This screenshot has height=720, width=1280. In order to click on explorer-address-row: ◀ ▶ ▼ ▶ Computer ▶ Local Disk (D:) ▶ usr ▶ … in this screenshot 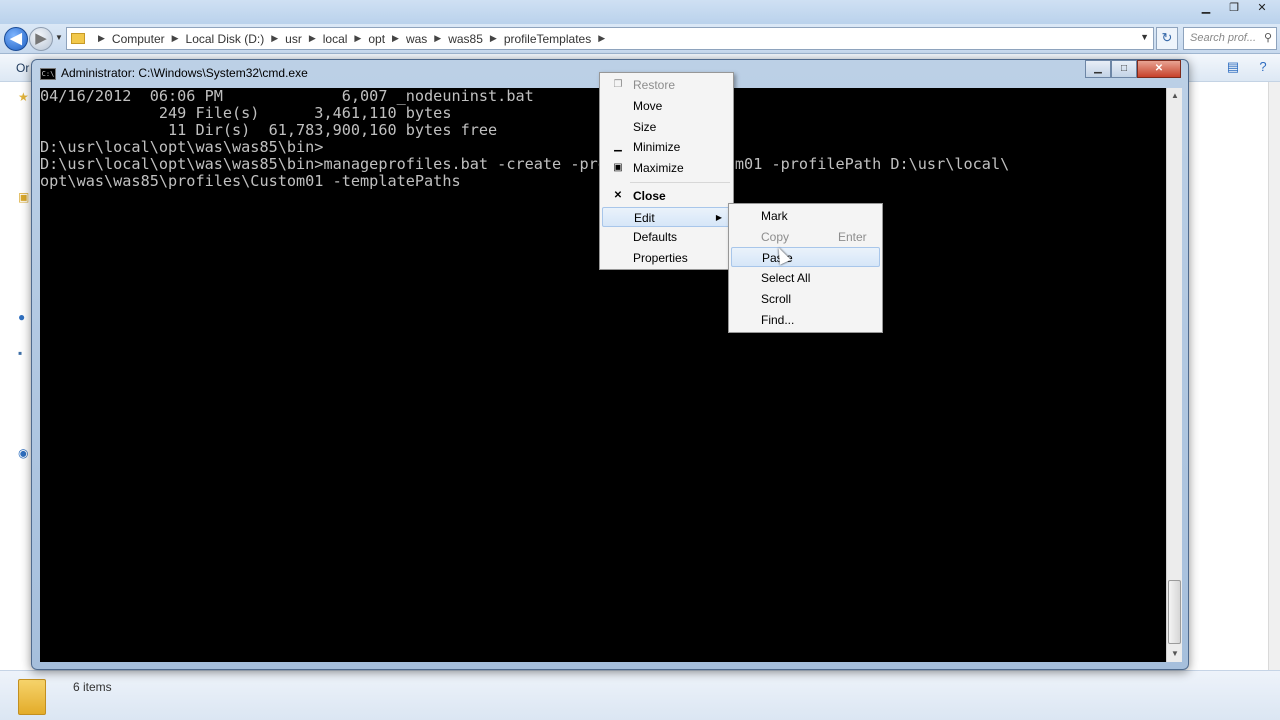, I will do `click(640, 39)`.